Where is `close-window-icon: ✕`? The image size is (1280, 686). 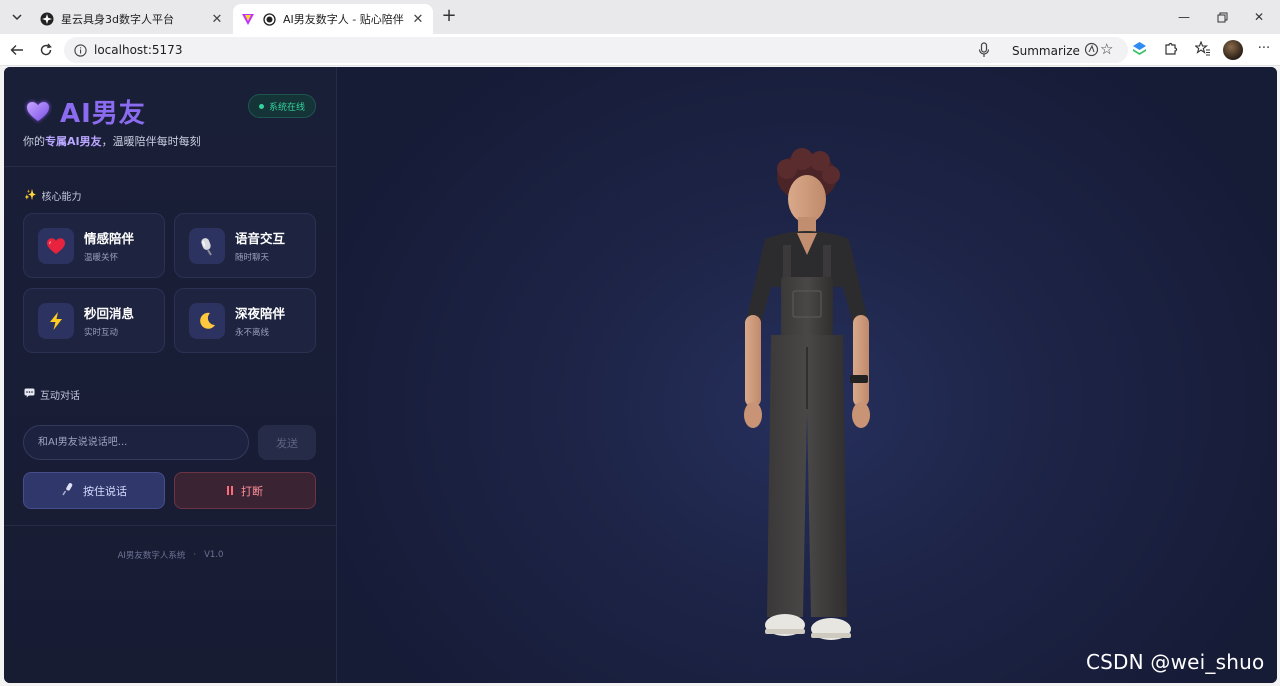
close-window-icon: ✕ is located at coordinates (1259, 17).